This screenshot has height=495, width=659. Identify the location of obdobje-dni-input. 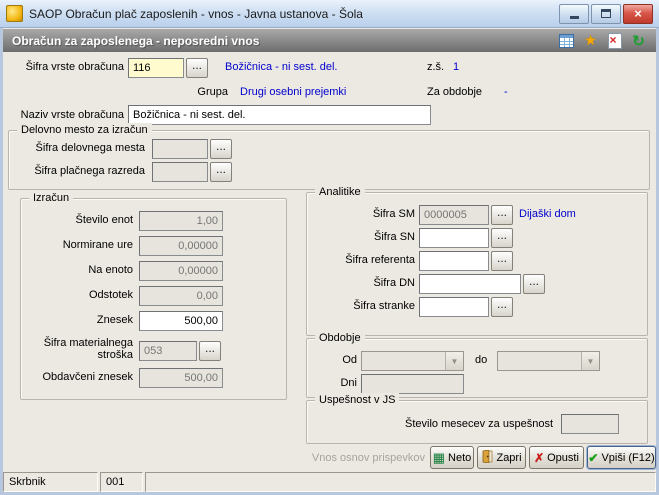
(412, 384).